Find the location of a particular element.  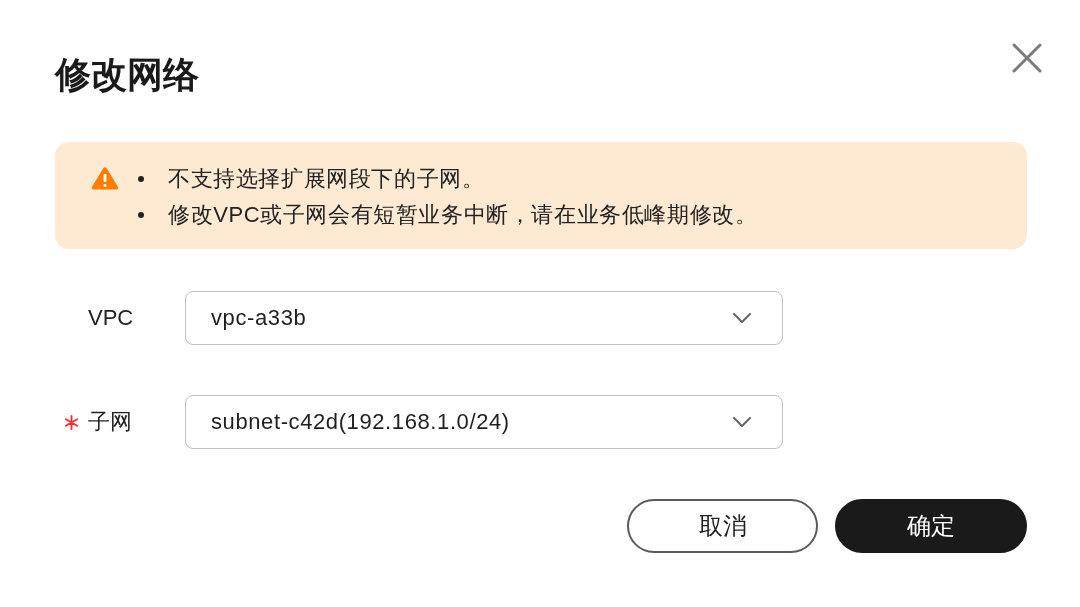

select-field: subnet-c42d(192.168.1.0/24) is located at coordinates (484, 422).